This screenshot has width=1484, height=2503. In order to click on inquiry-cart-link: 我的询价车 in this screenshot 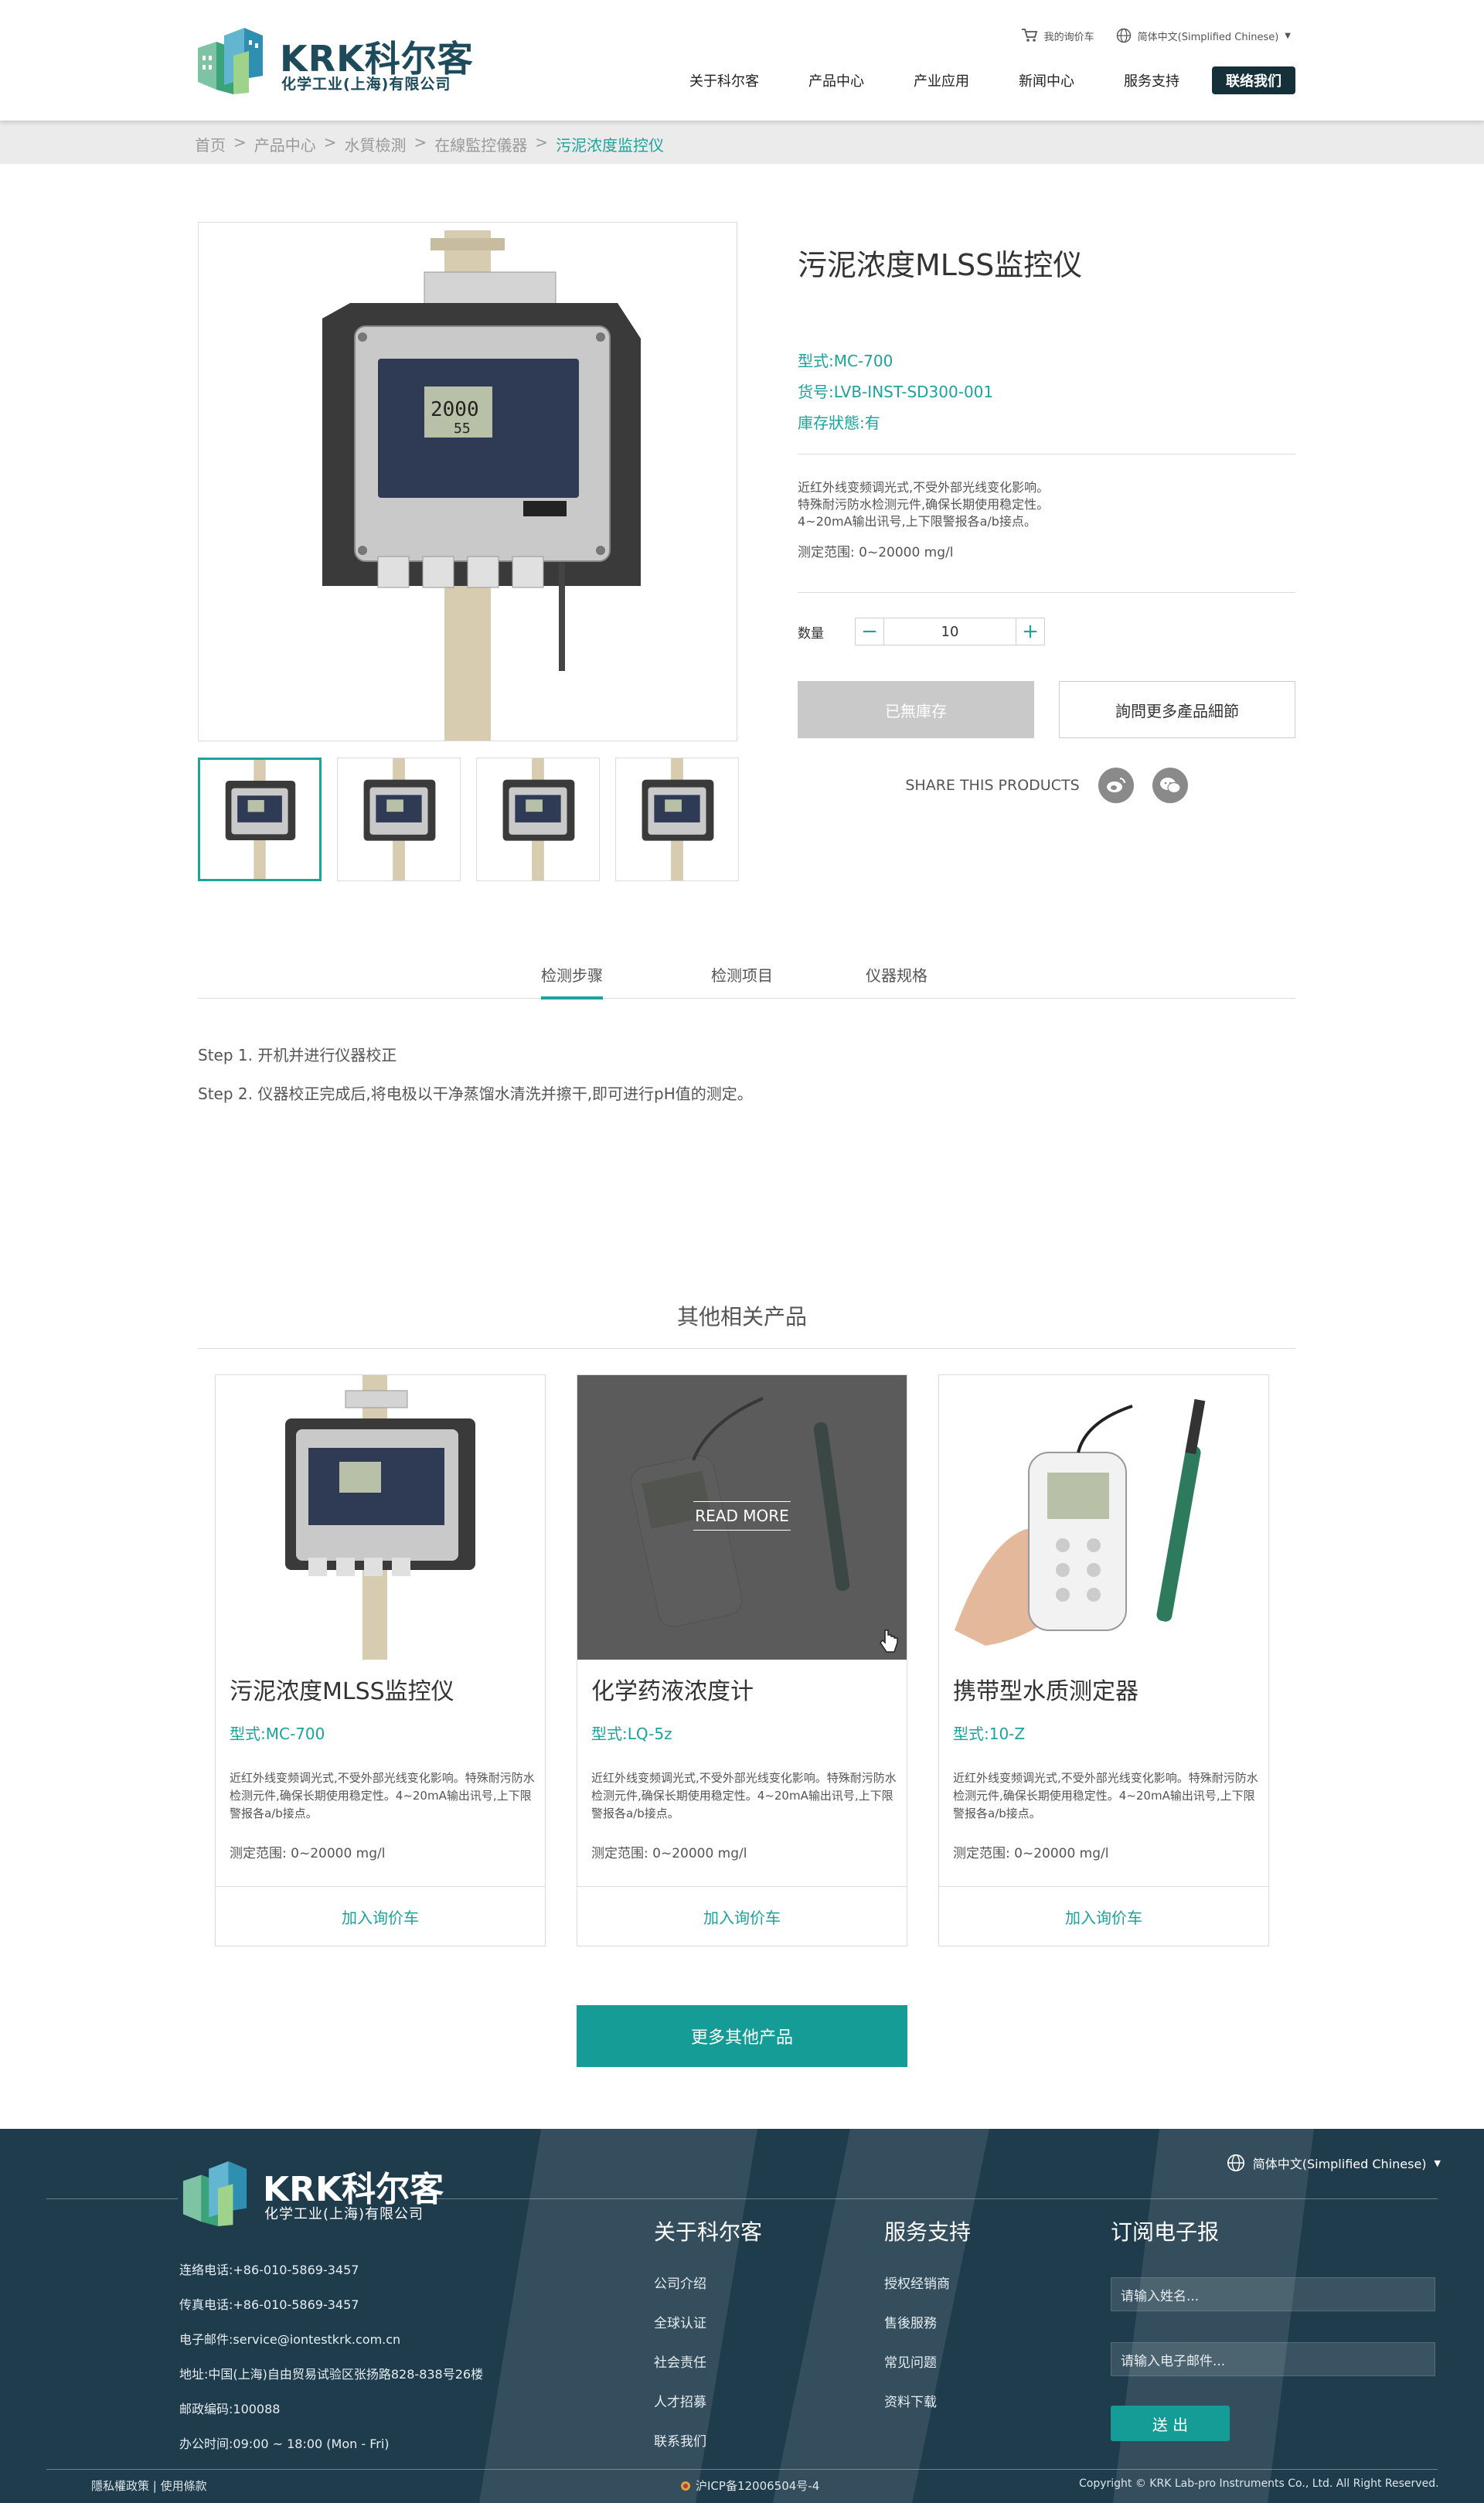, I will do `click(1057, 35)`.